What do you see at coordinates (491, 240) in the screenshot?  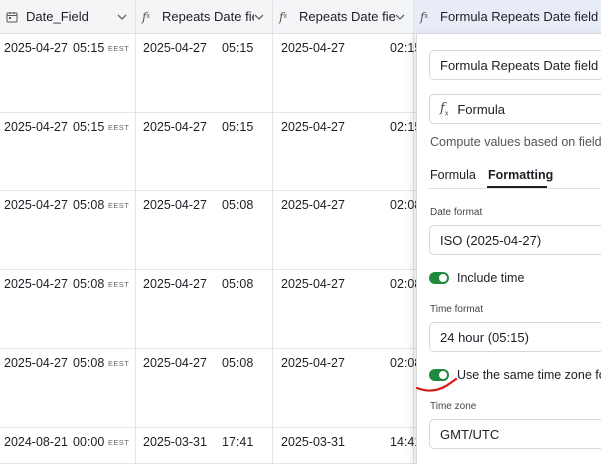 I see `date-format-value: ISO (2025-04-27)` at bounding box center [491, 240].